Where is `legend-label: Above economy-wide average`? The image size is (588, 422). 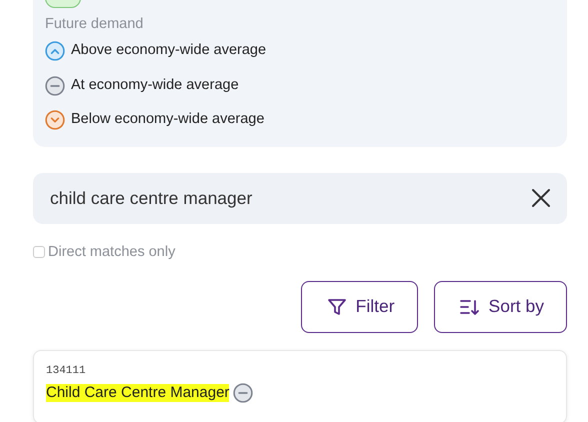 legend-label: Above economy-wide average is located at coordinates (168, 50).